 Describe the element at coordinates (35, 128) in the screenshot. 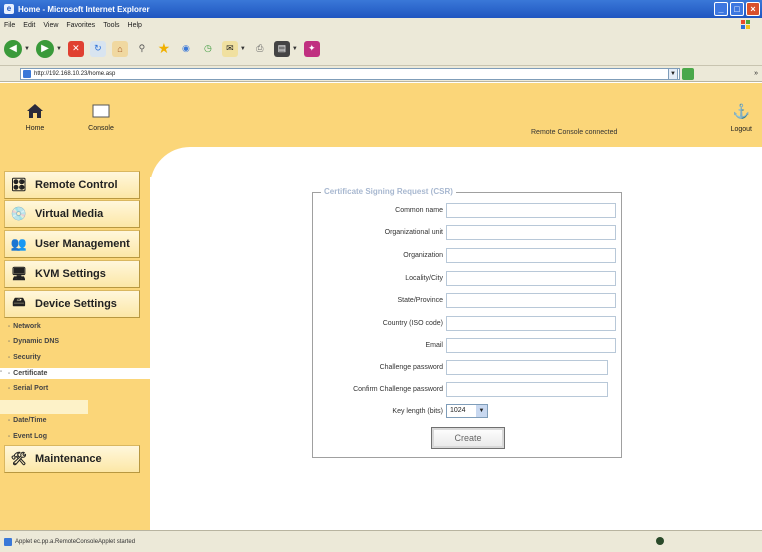

I see `home-nav-label: Home` at that location.